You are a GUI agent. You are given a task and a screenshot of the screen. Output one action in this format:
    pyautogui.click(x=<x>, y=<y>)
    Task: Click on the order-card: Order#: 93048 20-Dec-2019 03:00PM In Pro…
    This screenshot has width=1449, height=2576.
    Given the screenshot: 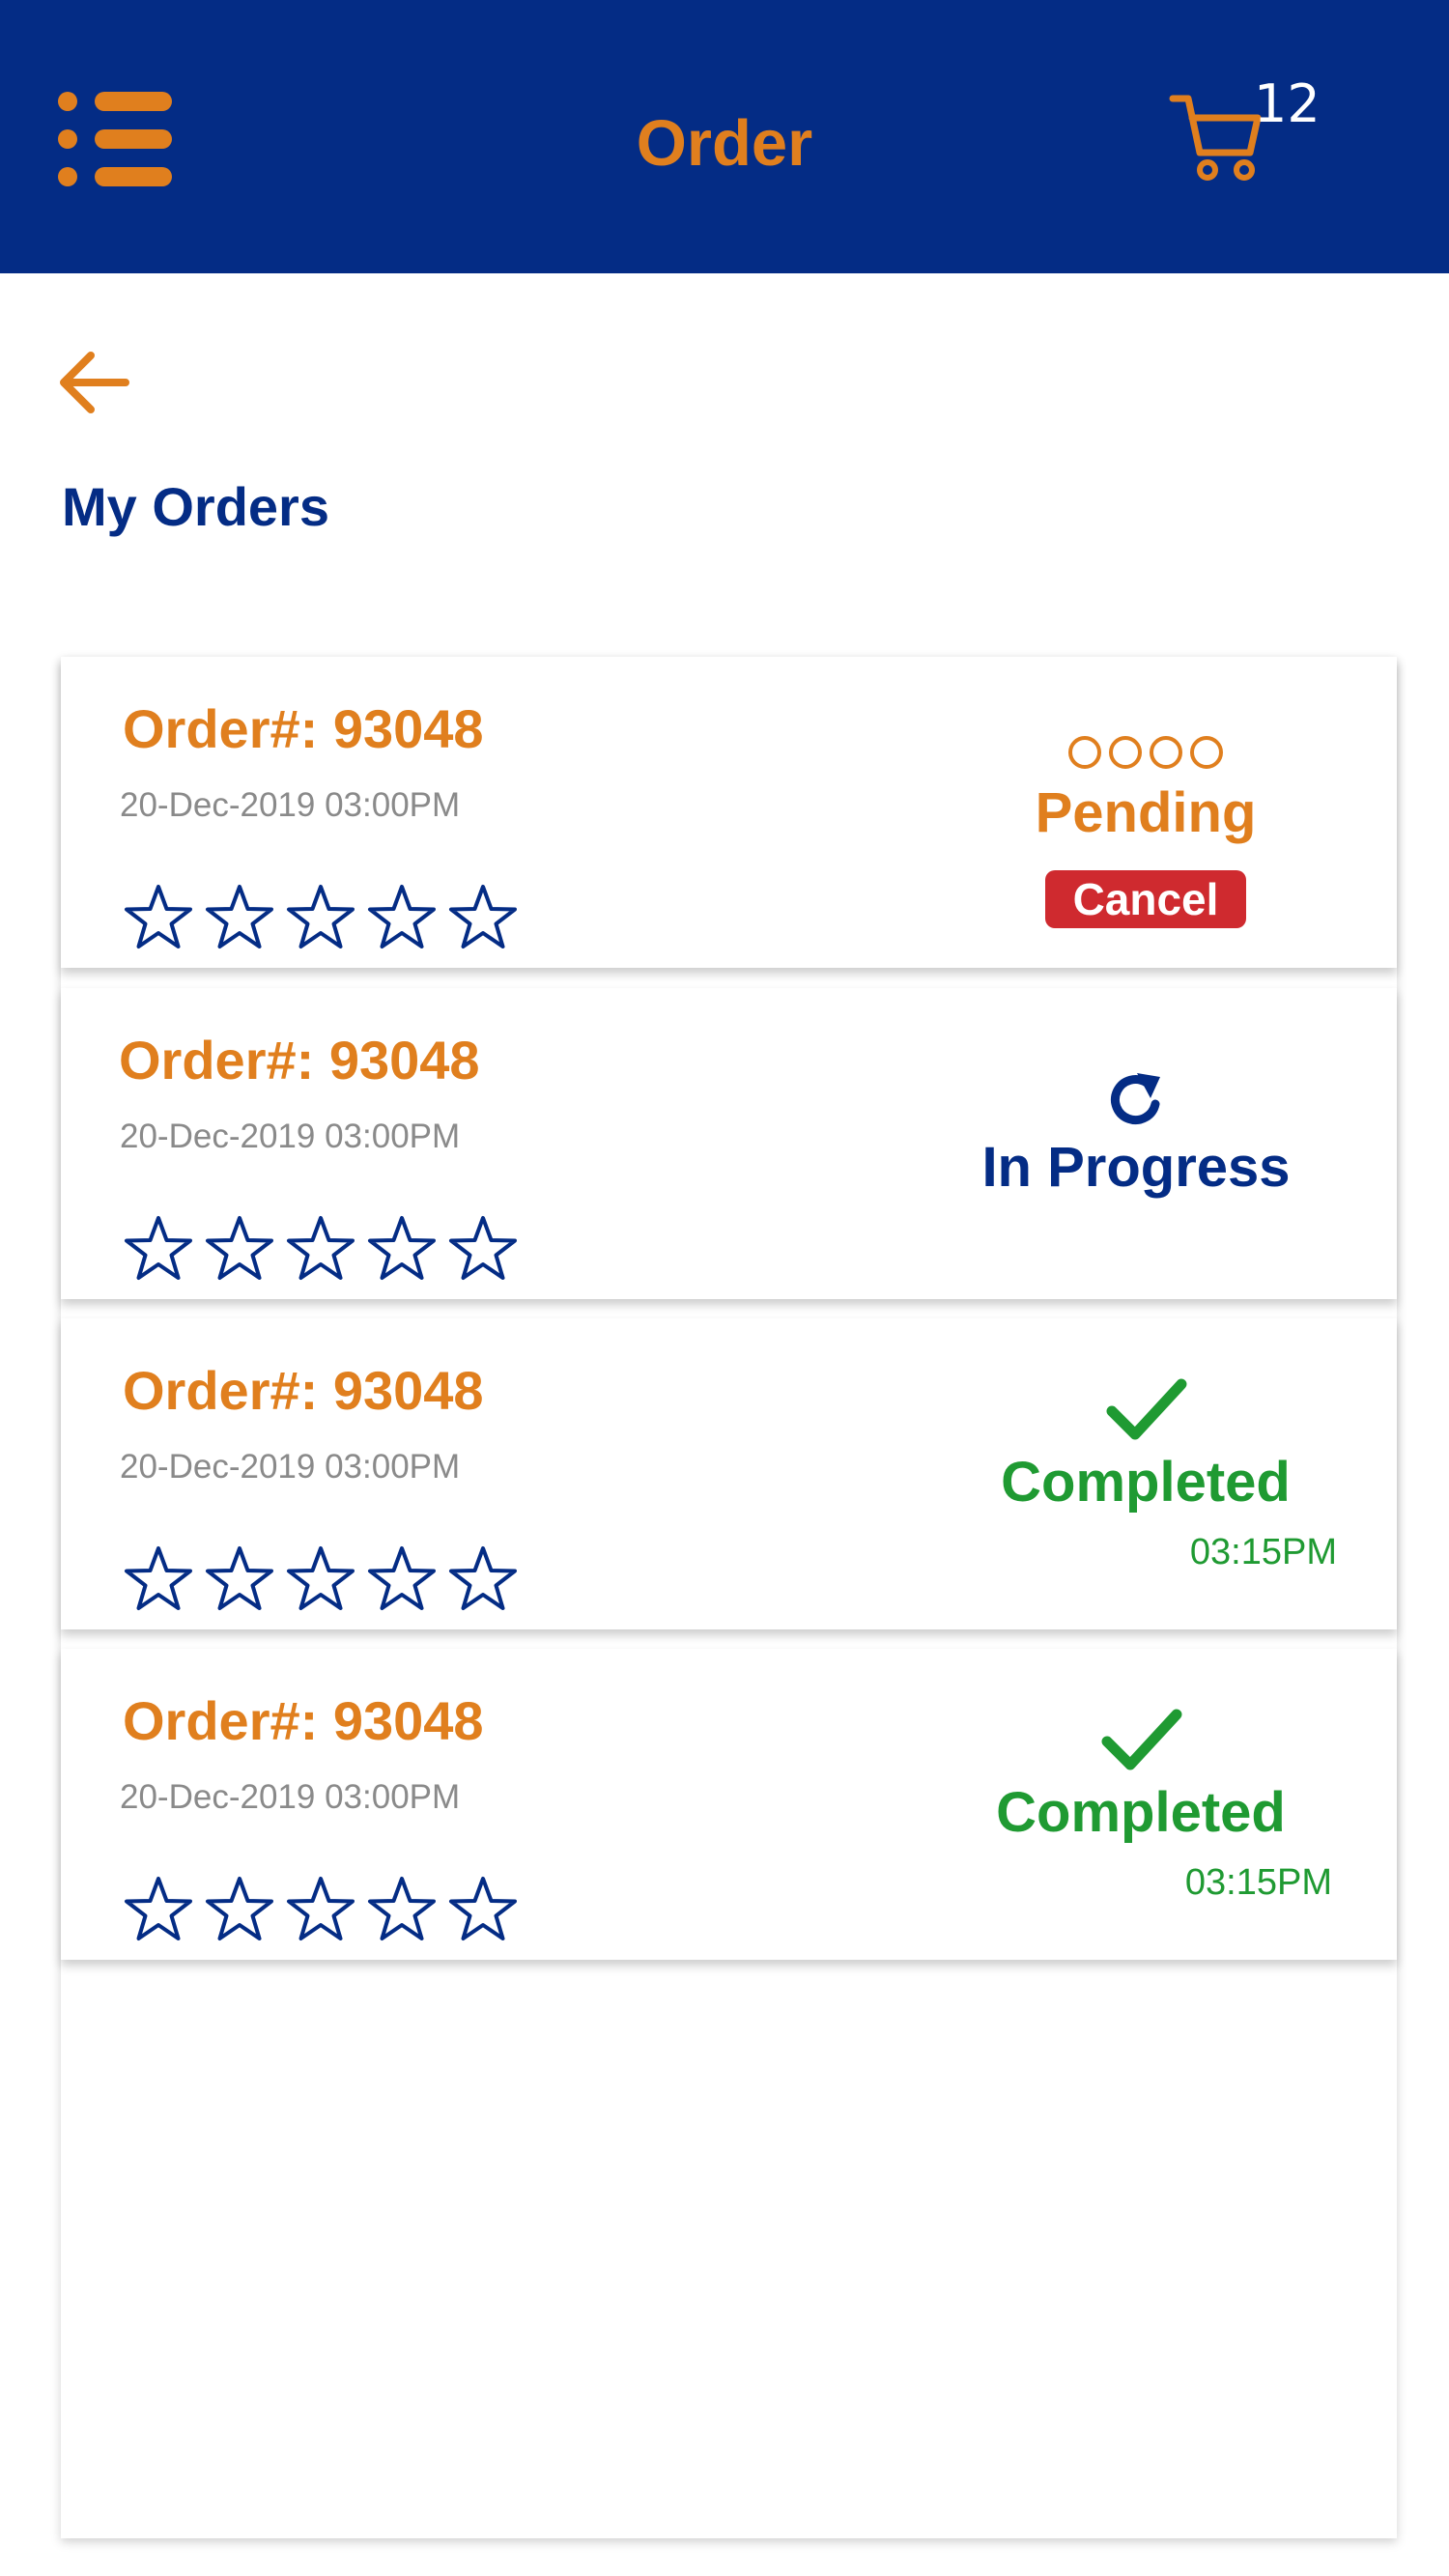 What is the action you would take?
    pyautogui.click(x=729, y=1143)
    